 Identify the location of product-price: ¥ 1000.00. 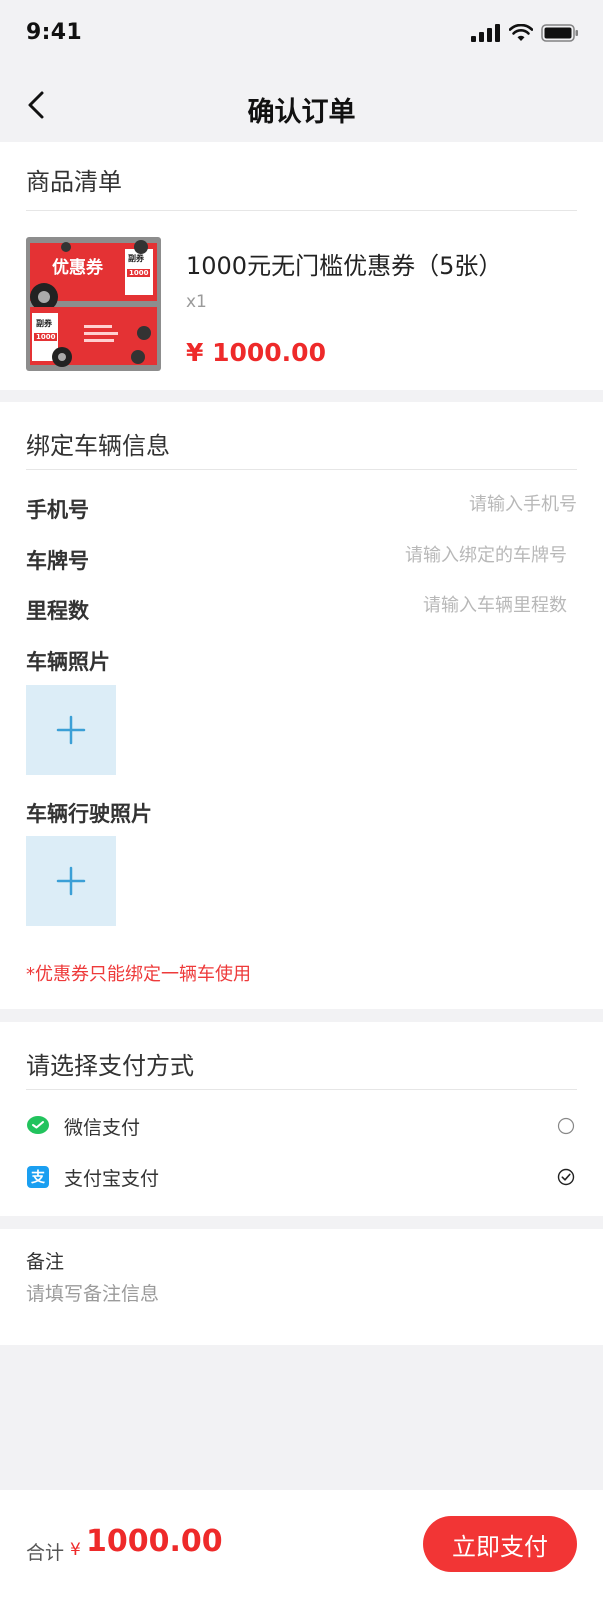
(256, 352).